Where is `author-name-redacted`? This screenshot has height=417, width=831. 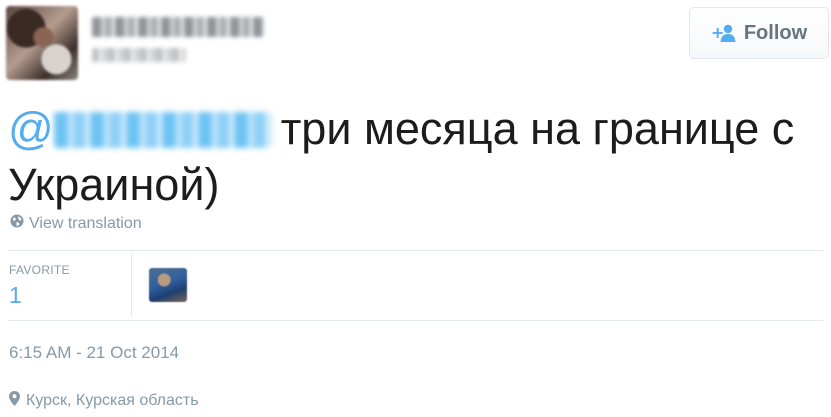
author-name-redacted is located at coordinates (178, 27).